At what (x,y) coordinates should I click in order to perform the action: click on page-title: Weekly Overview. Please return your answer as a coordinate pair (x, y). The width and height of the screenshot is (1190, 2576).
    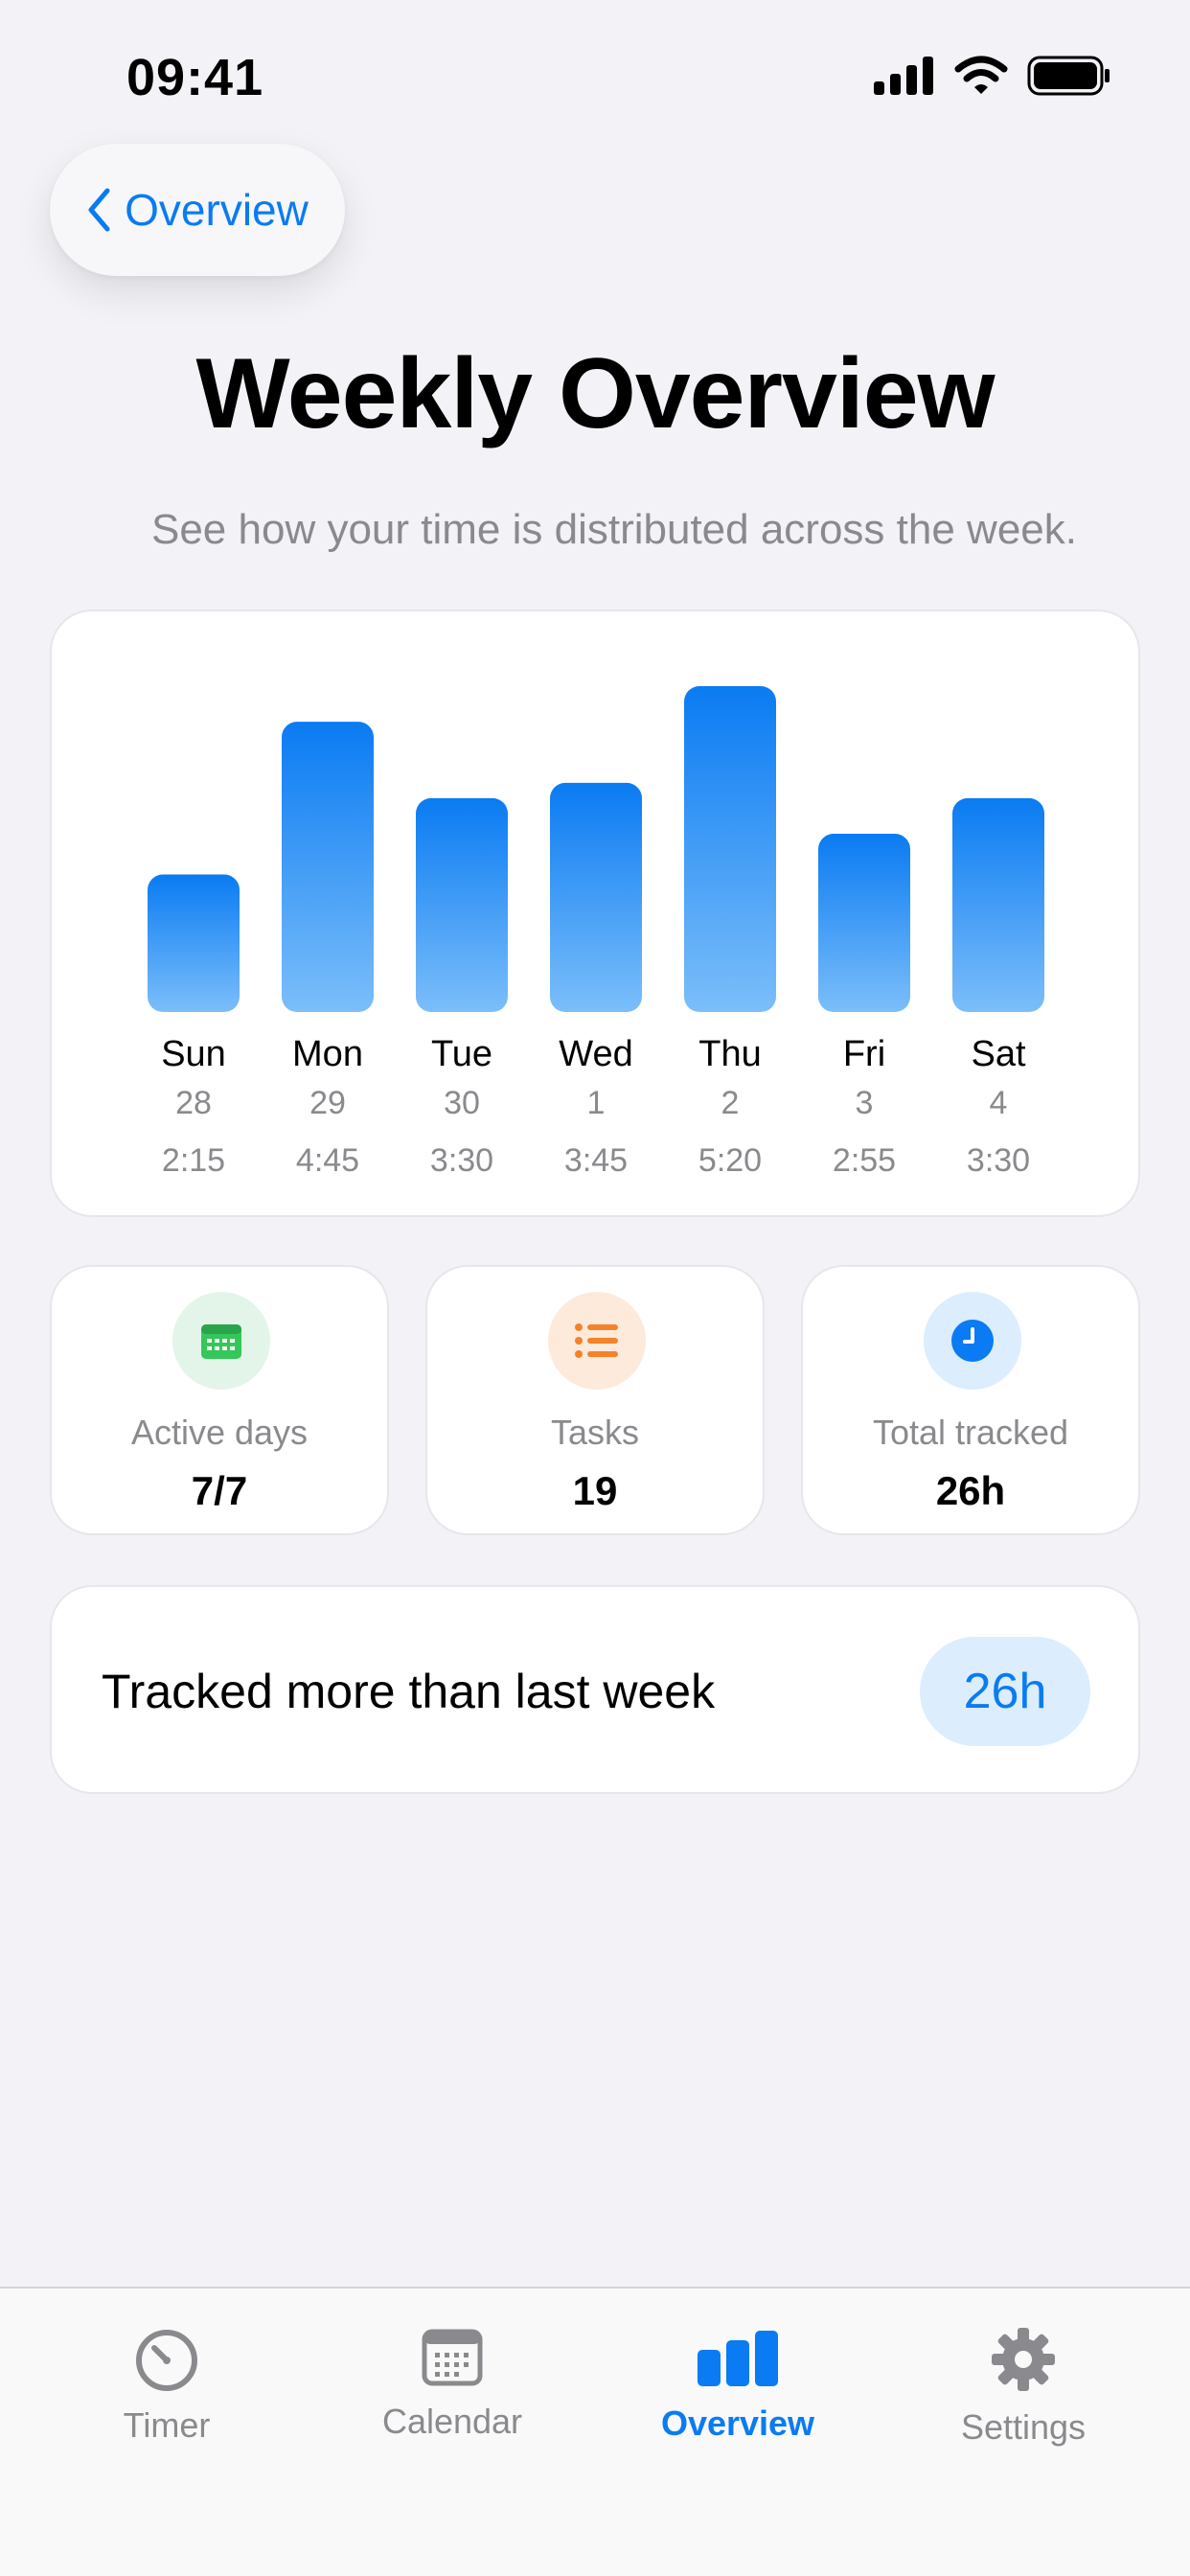
    Looking at the image, I should click on (595, 393).